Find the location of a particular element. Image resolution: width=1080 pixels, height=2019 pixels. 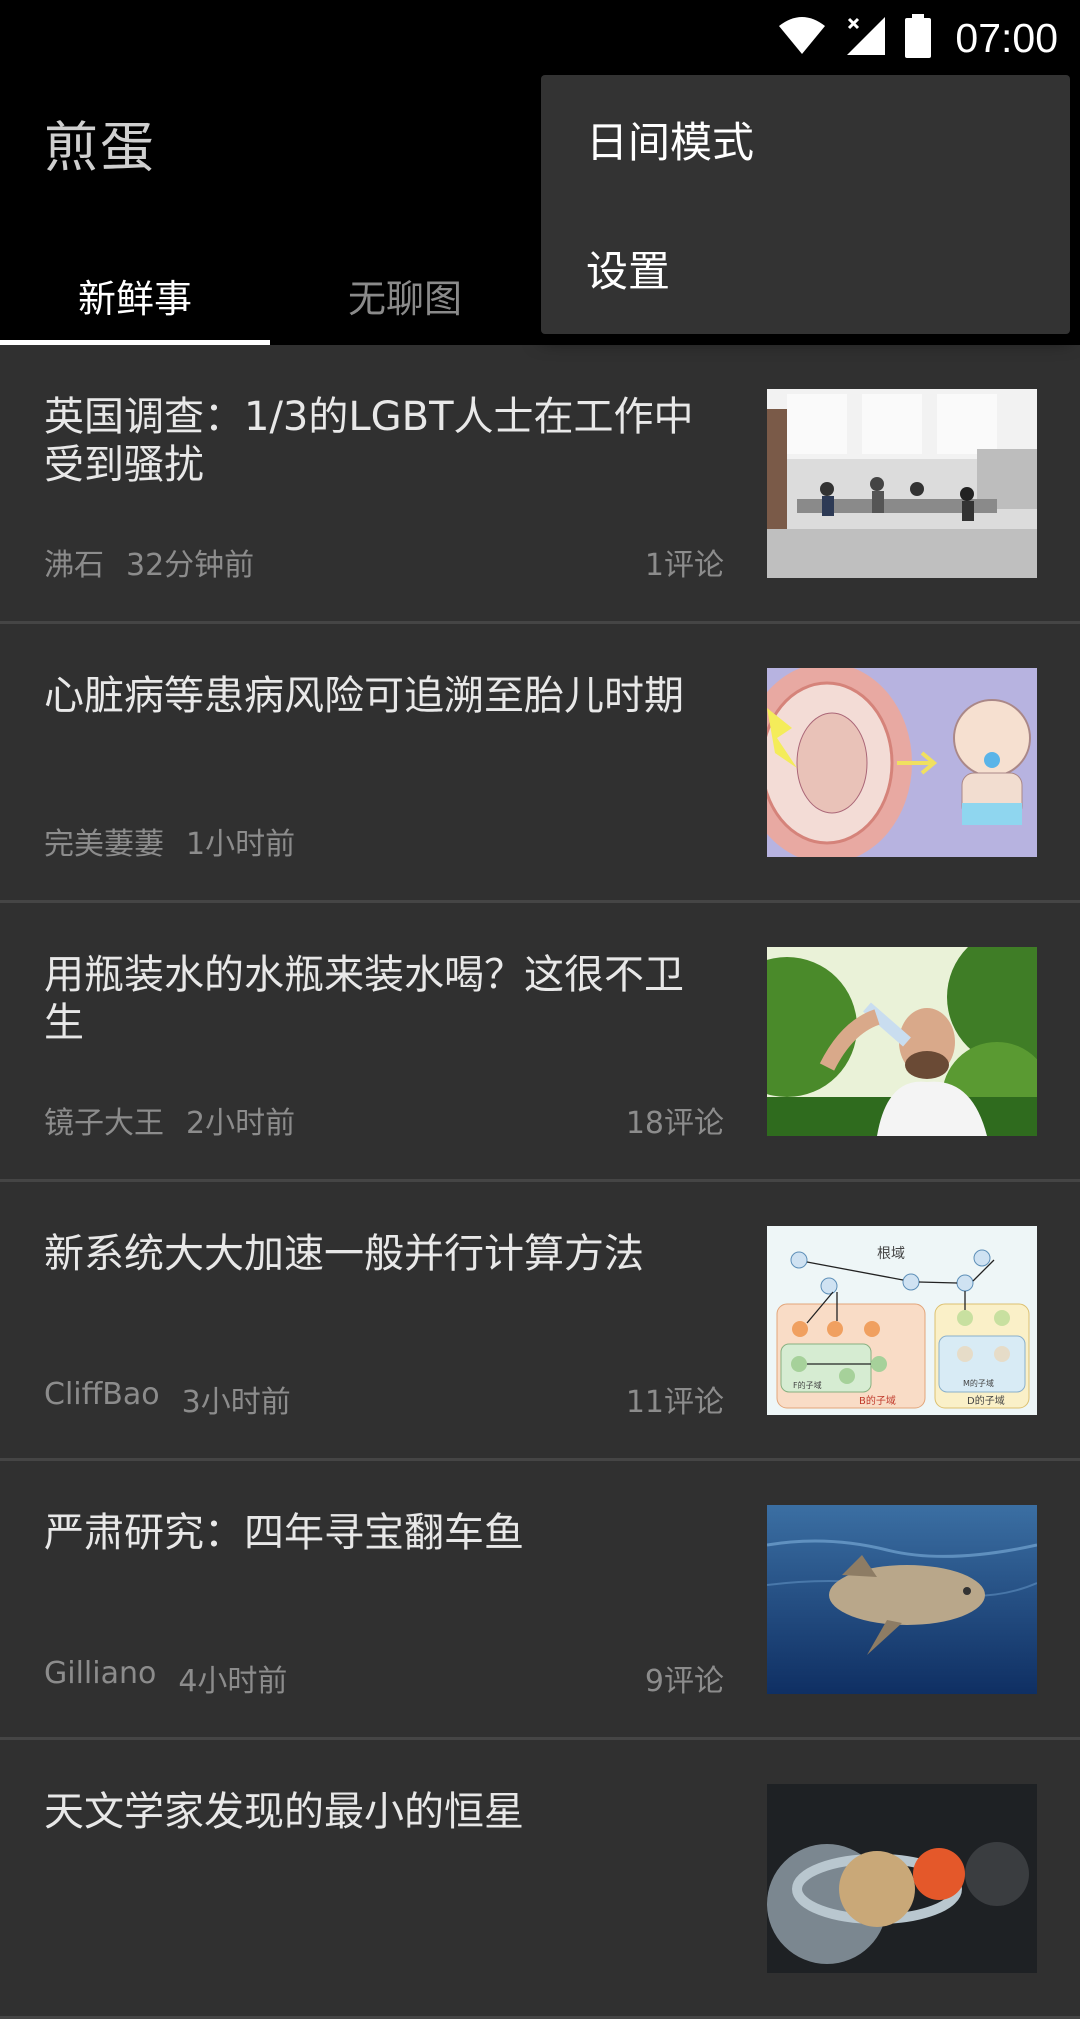

overflow-menu: 日间模式 设置 is located at coordinates (805, 204).